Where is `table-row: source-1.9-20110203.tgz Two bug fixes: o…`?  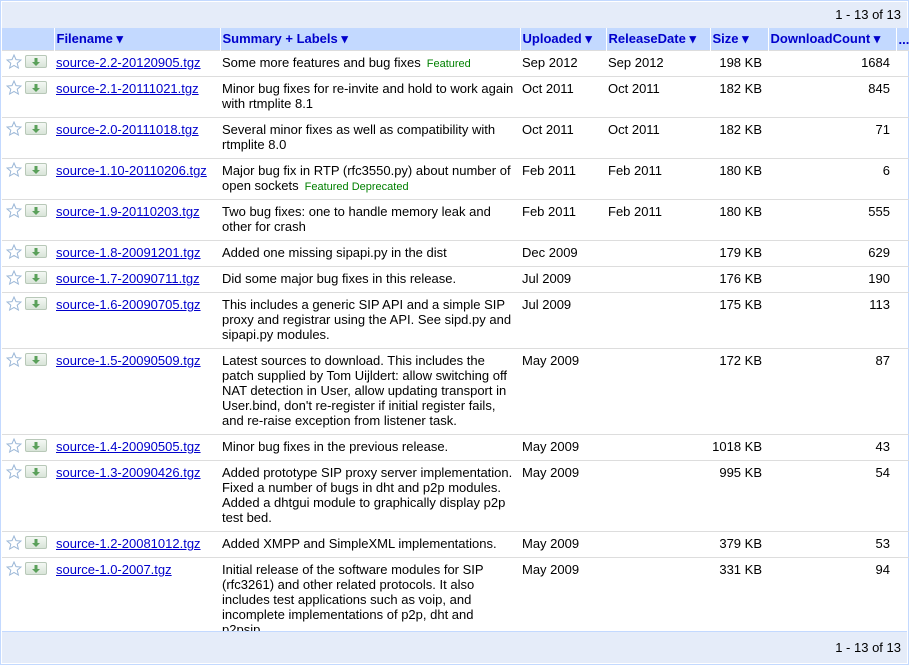
table-row: source-1.9-20110203.tgz Two bug fixes: o… is located at coordinates (455, 220).